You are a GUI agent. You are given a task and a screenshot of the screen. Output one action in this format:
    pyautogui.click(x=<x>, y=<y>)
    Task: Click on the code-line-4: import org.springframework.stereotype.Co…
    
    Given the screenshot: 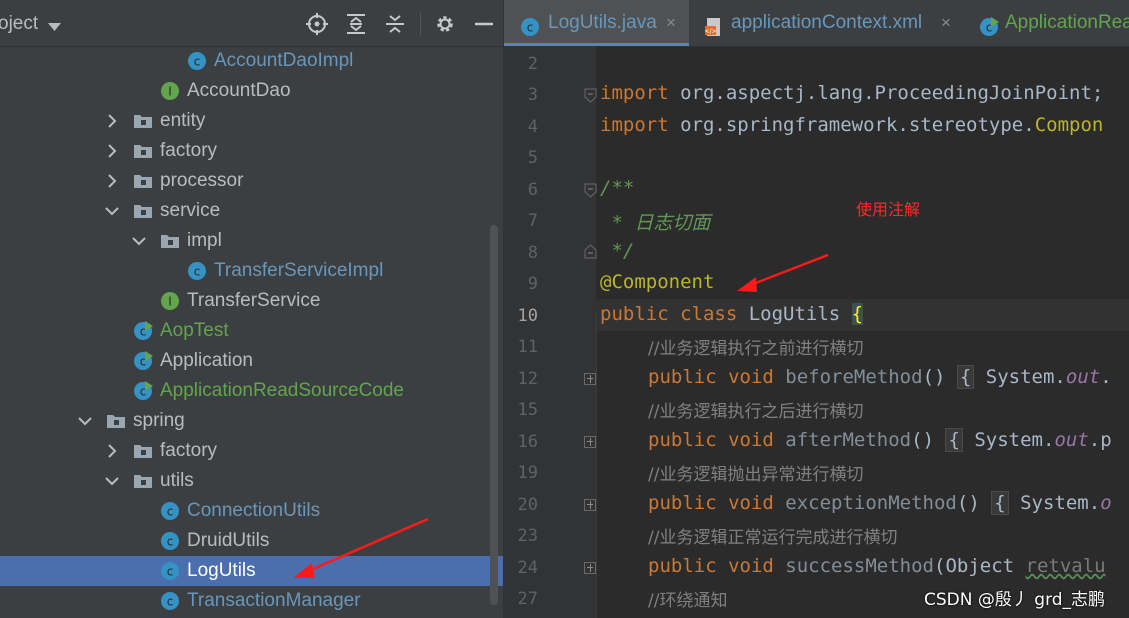 What is the action you would take?
    pyautogui.click(x=852, y=125)
    